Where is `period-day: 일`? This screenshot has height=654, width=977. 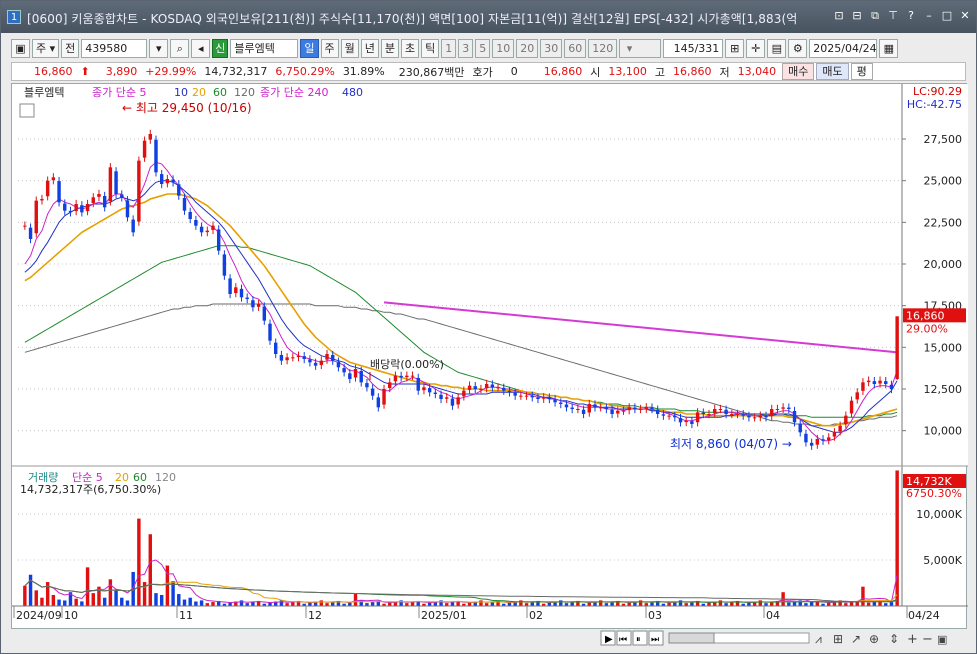 period-day: 일 is located at coordinates (309, 48).